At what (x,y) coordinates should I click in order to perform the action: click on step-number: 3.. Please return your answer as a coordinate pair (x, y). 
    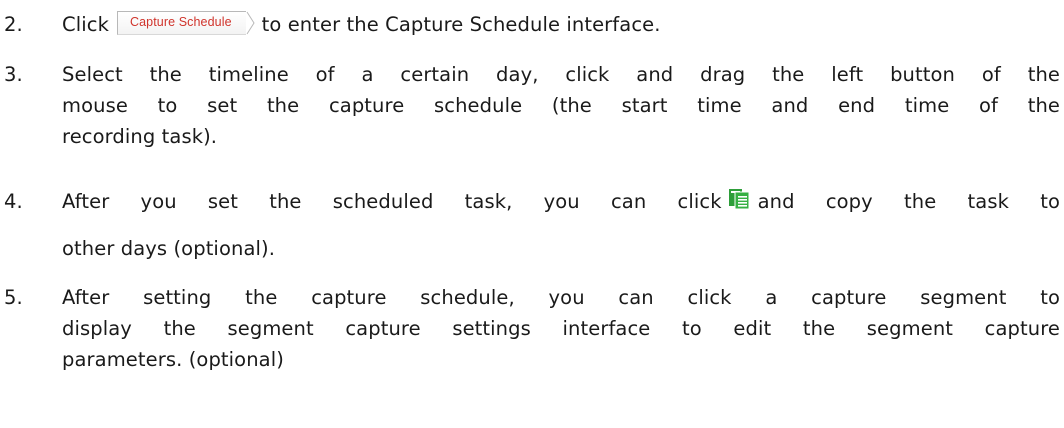
    Looking at the image, I should click on (13, 74).